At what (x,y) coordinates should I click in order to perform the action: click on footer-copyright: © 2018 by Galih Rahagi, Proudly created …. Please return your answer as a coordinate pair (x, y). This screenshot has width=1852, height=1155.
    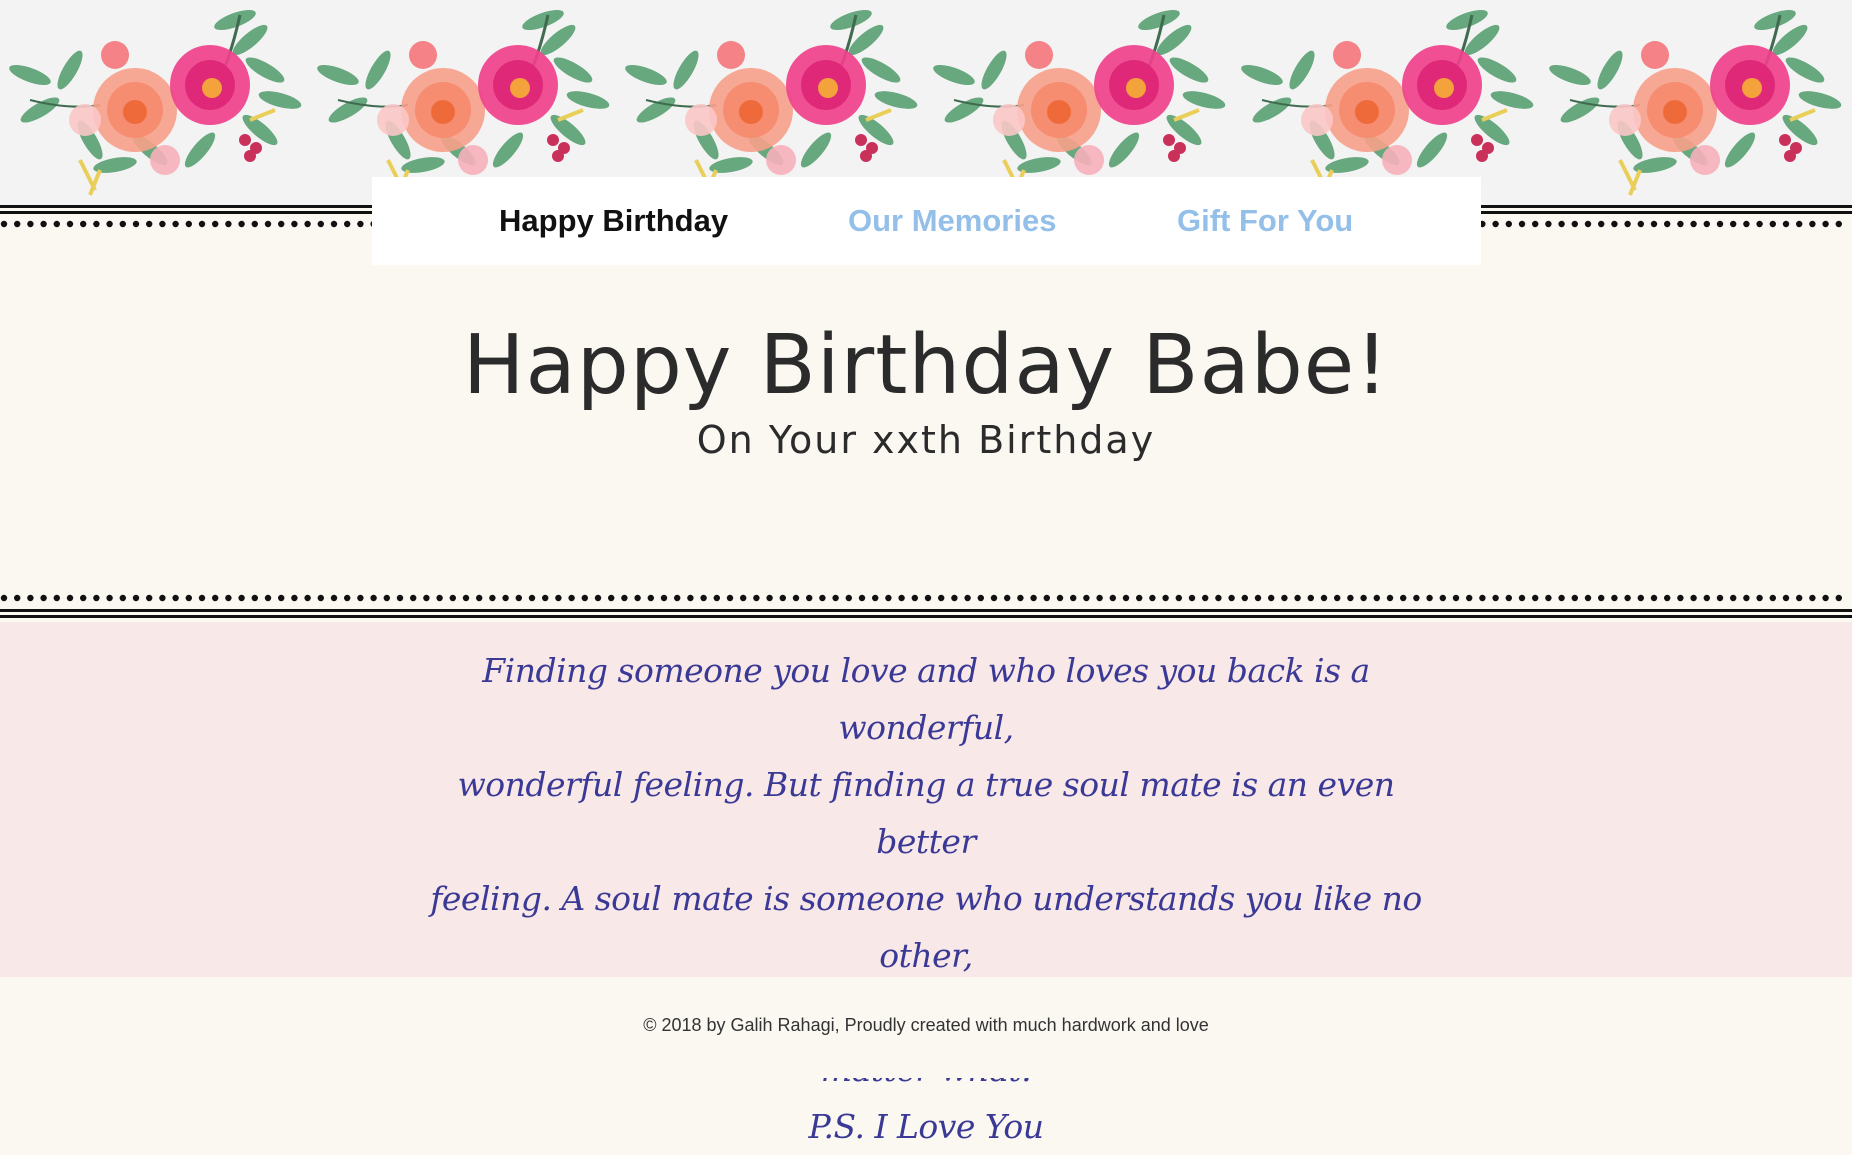
    Looking at the image, I should click on (926, 1025).